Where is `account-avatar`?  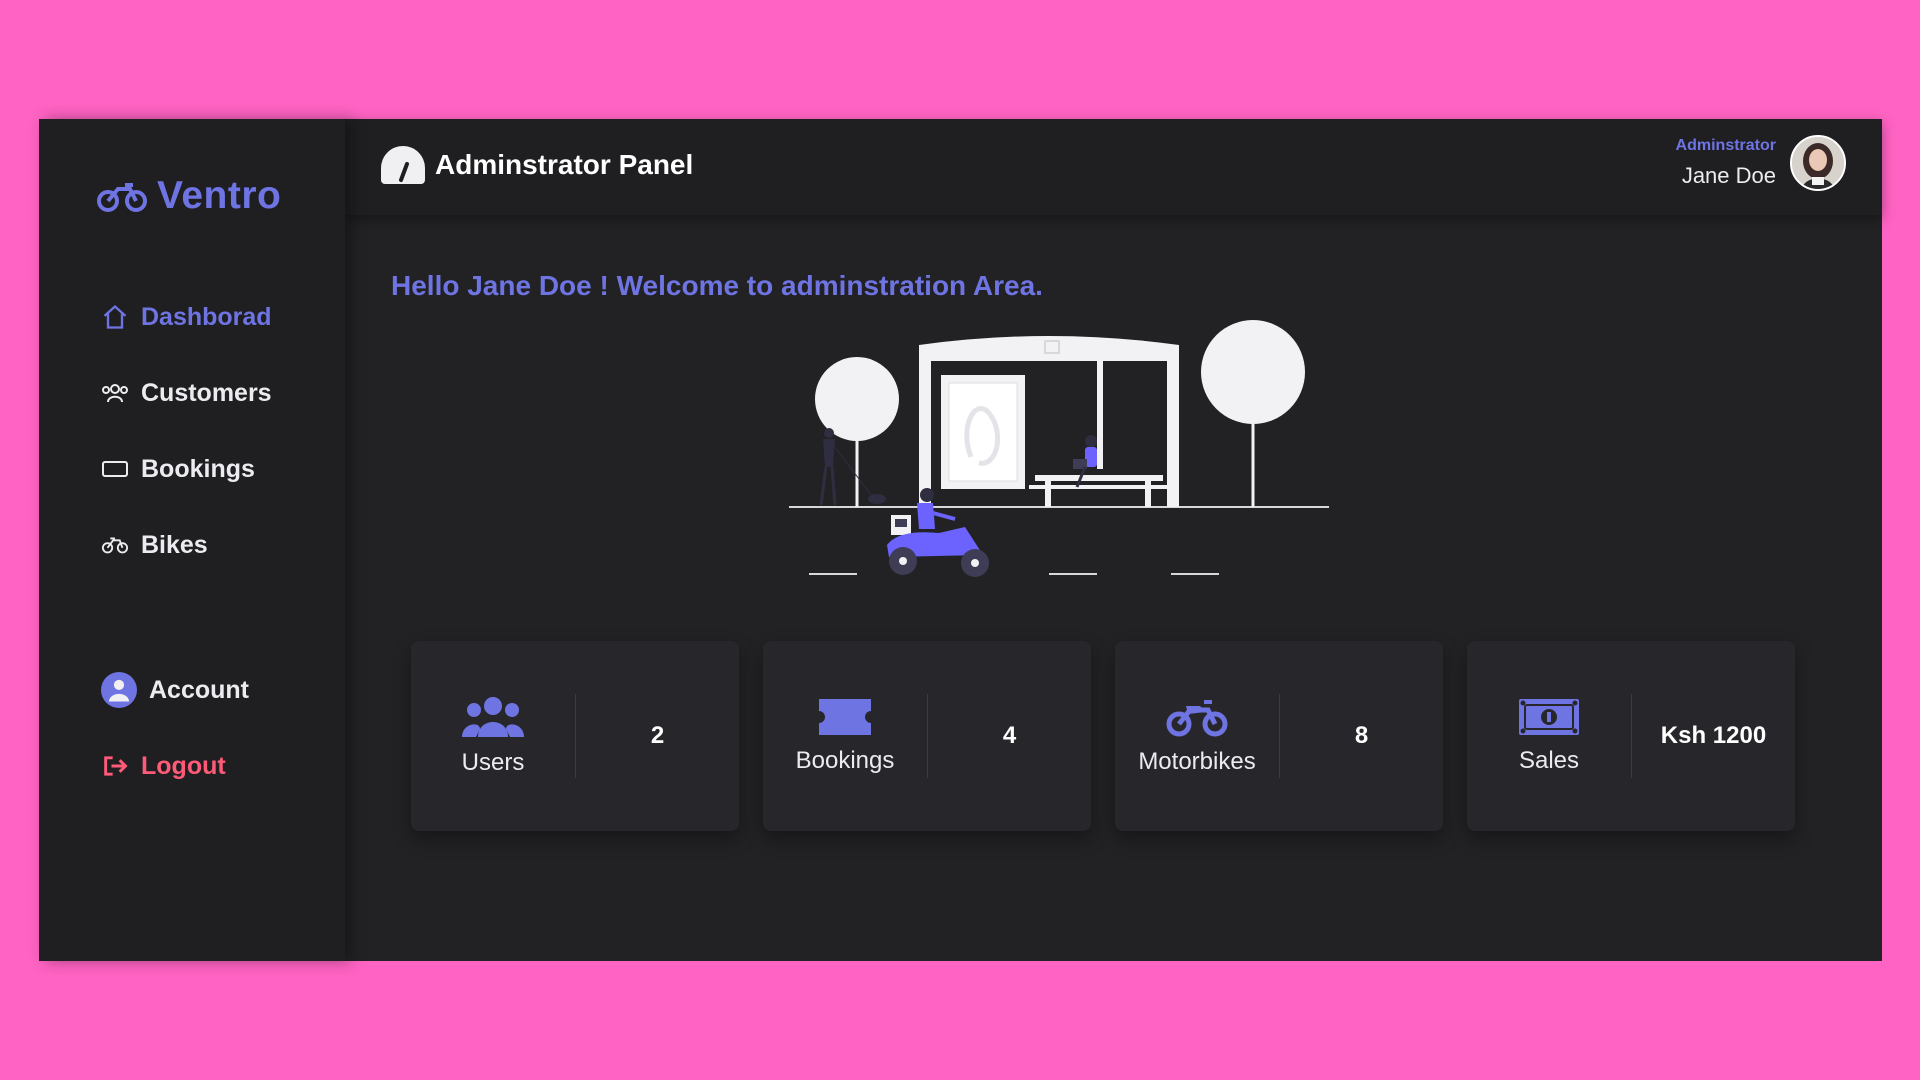
account-avatar is located at coordinates (119, 690).